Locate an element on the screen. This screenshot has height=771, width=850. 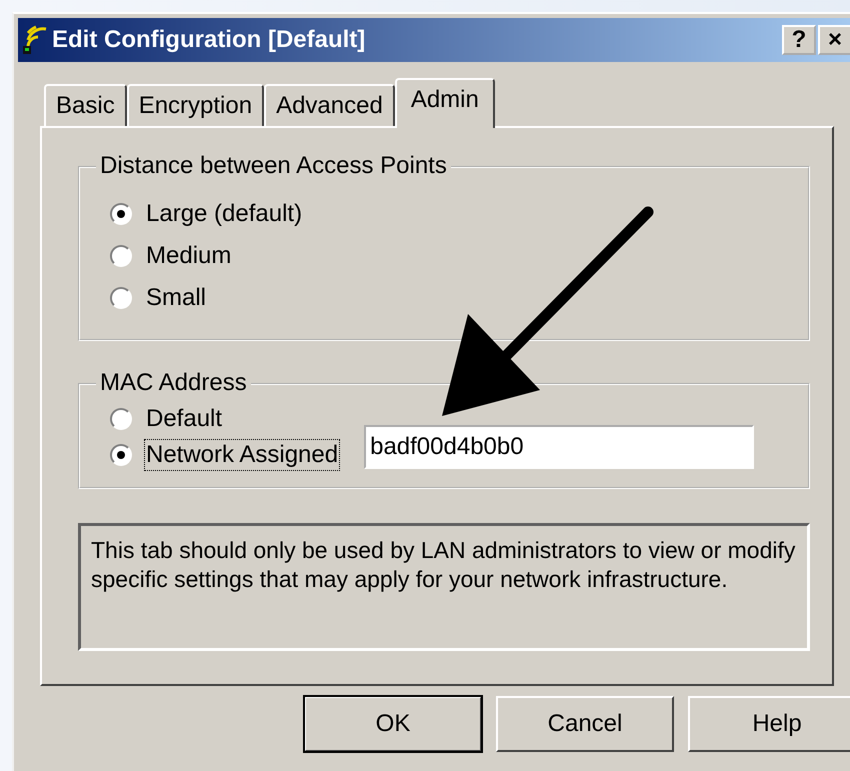
tab: Advanced is located at coordinates (329, 105).